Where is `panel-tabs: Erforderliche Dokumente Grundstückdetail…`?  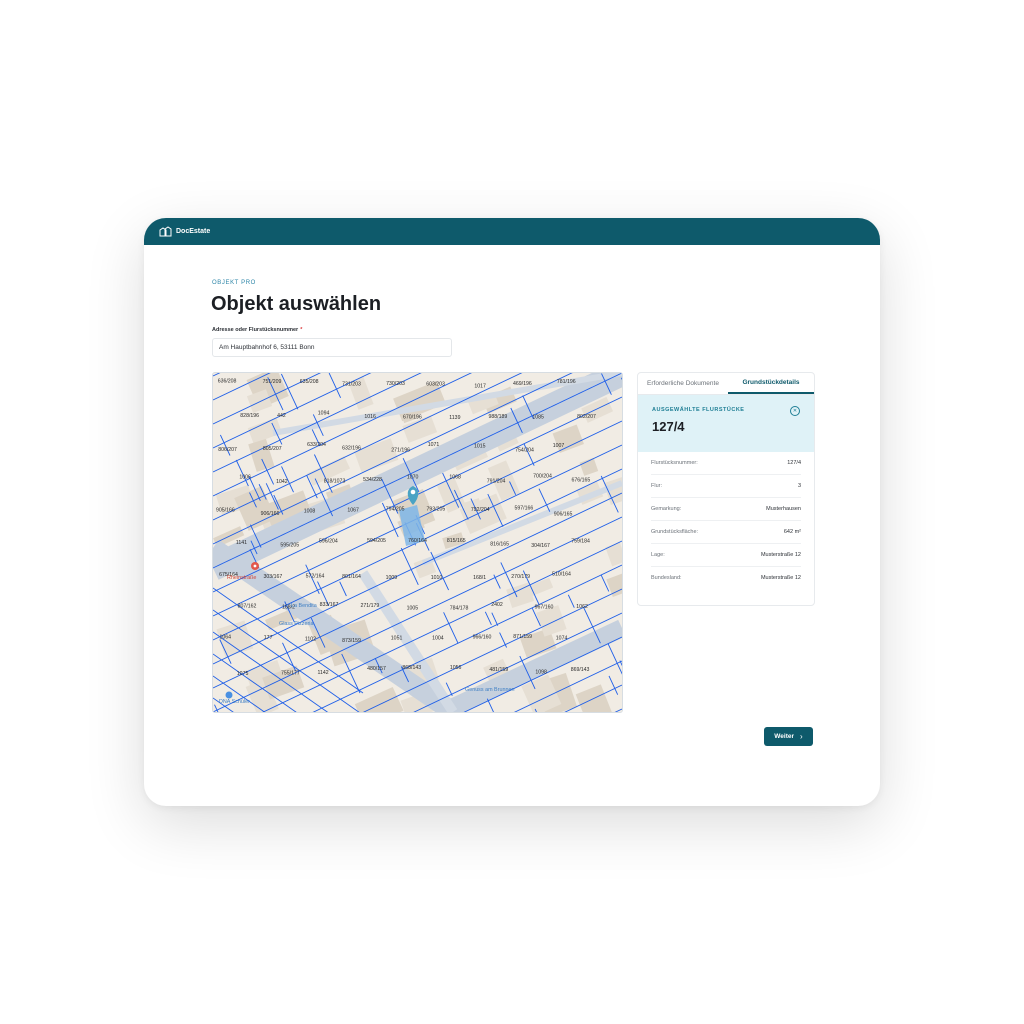
panel-tabs: Erforderliche Dokumente Grundstückdetail… is located at coordinates (726, 384).